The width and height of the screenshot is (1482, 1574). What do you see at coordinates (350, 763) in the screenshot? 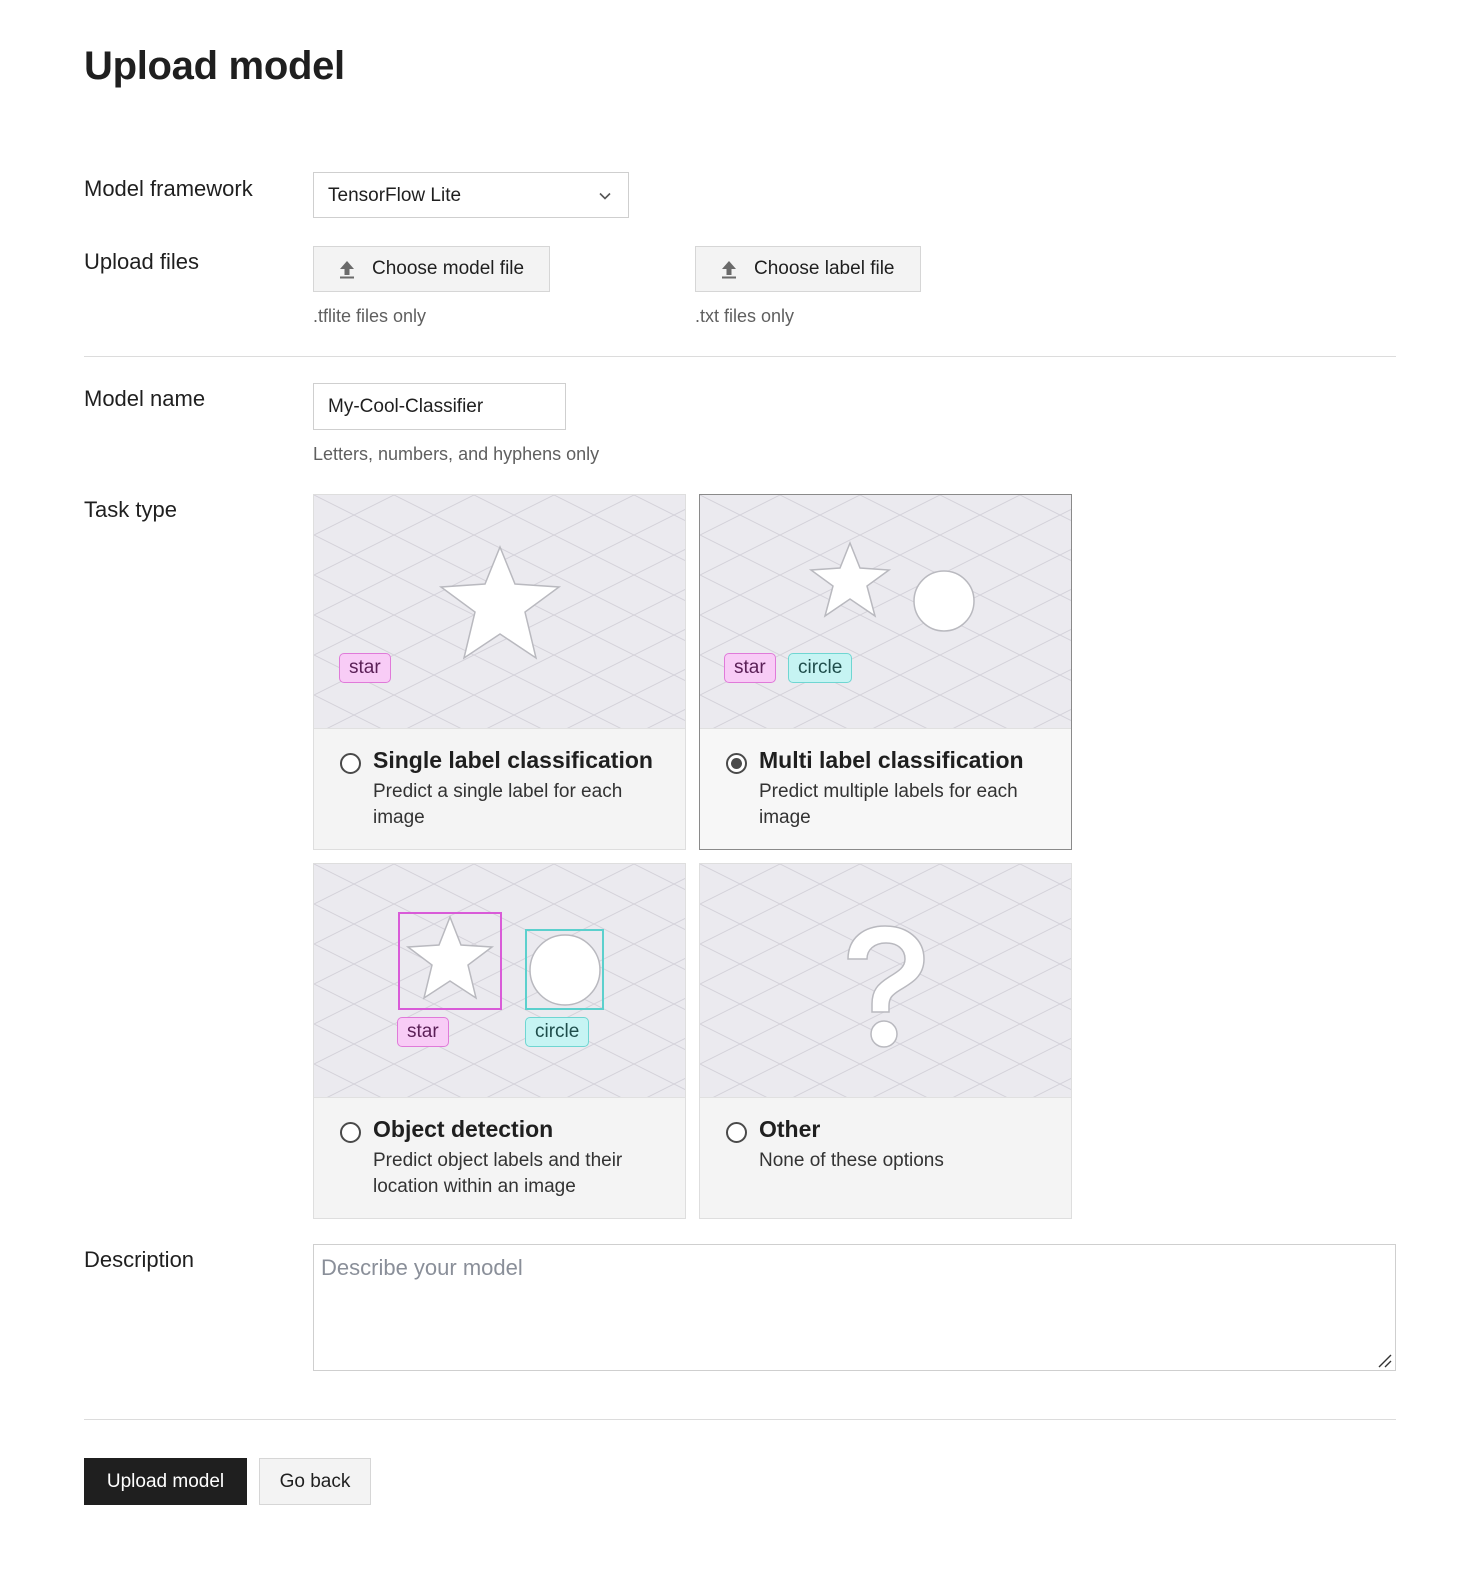
I see `radio-single-label` at bounding box center [350, 763].